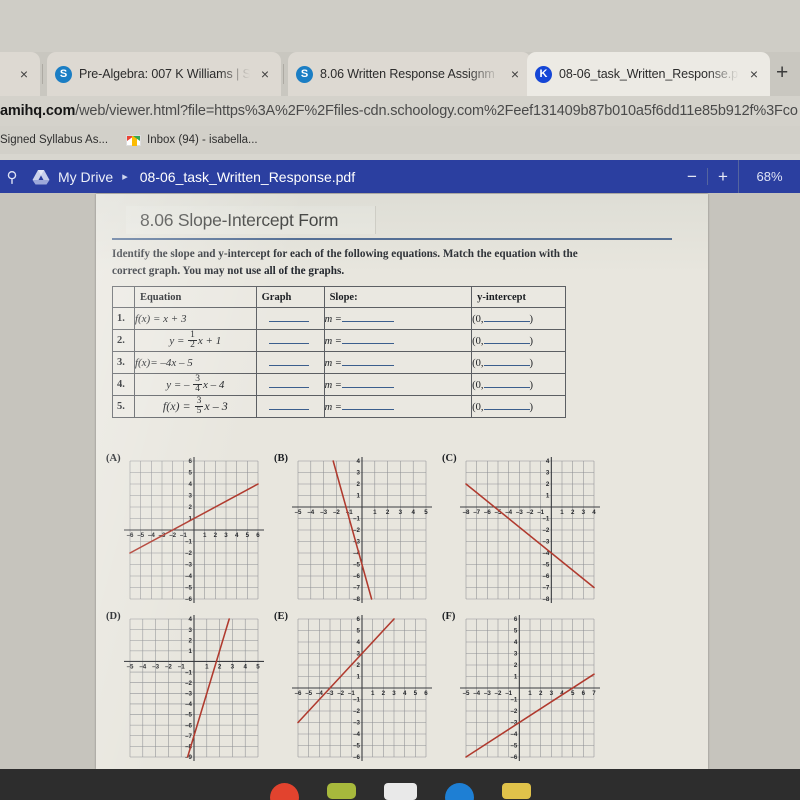 This screenshot has width=800, height=800. Describe the element at coordinates (304, 74) in the screenshot. I see `schoology-icon: S` at that location.